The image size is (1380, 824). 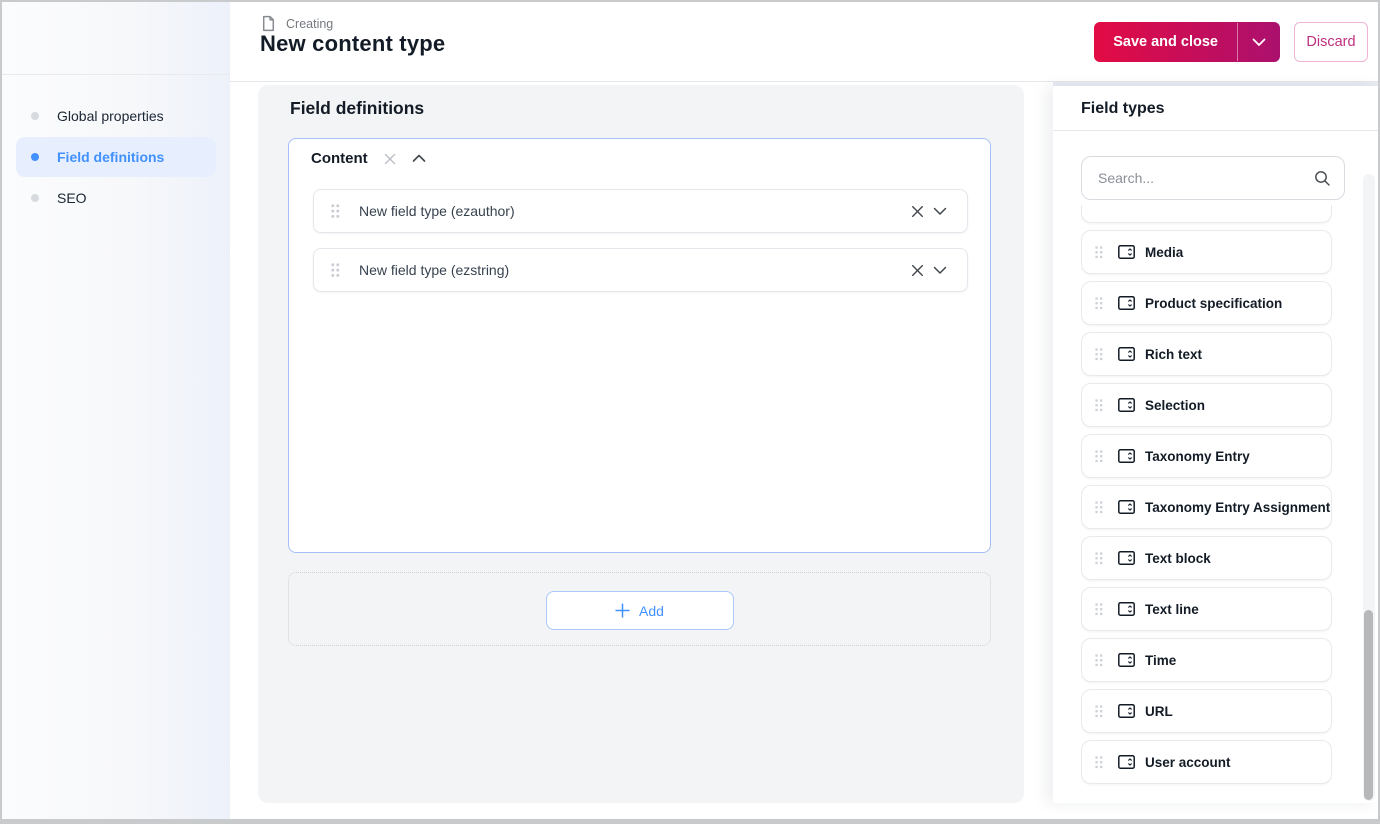 I want to click on field-definitions-heading: Field definitions, so click(x=357, y=108).